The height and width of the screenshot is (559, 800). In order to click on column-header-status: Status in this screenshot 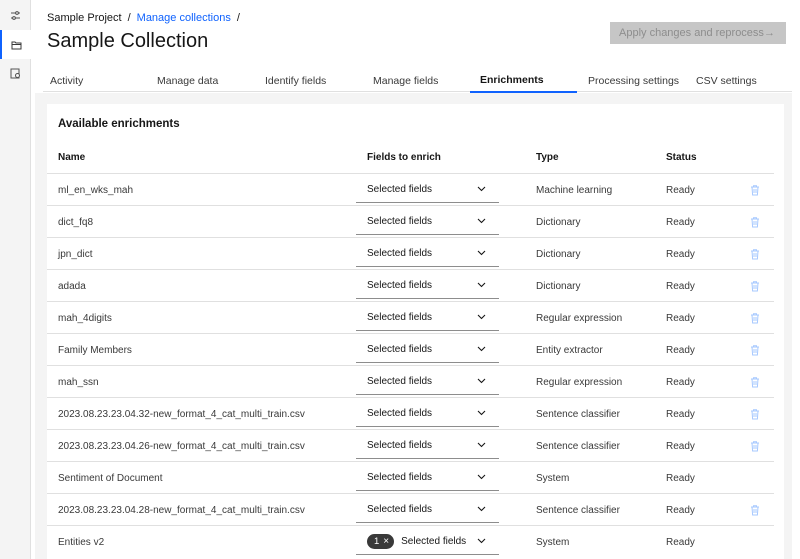, I will do `click(681, 157)`.